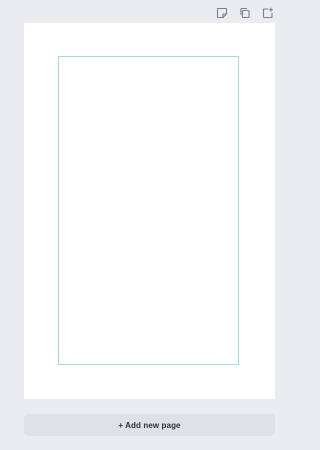  What do you see at coordinates (221, 13) in the screenshot?
I see `add-note-icon` at bounding box center [221, 13].